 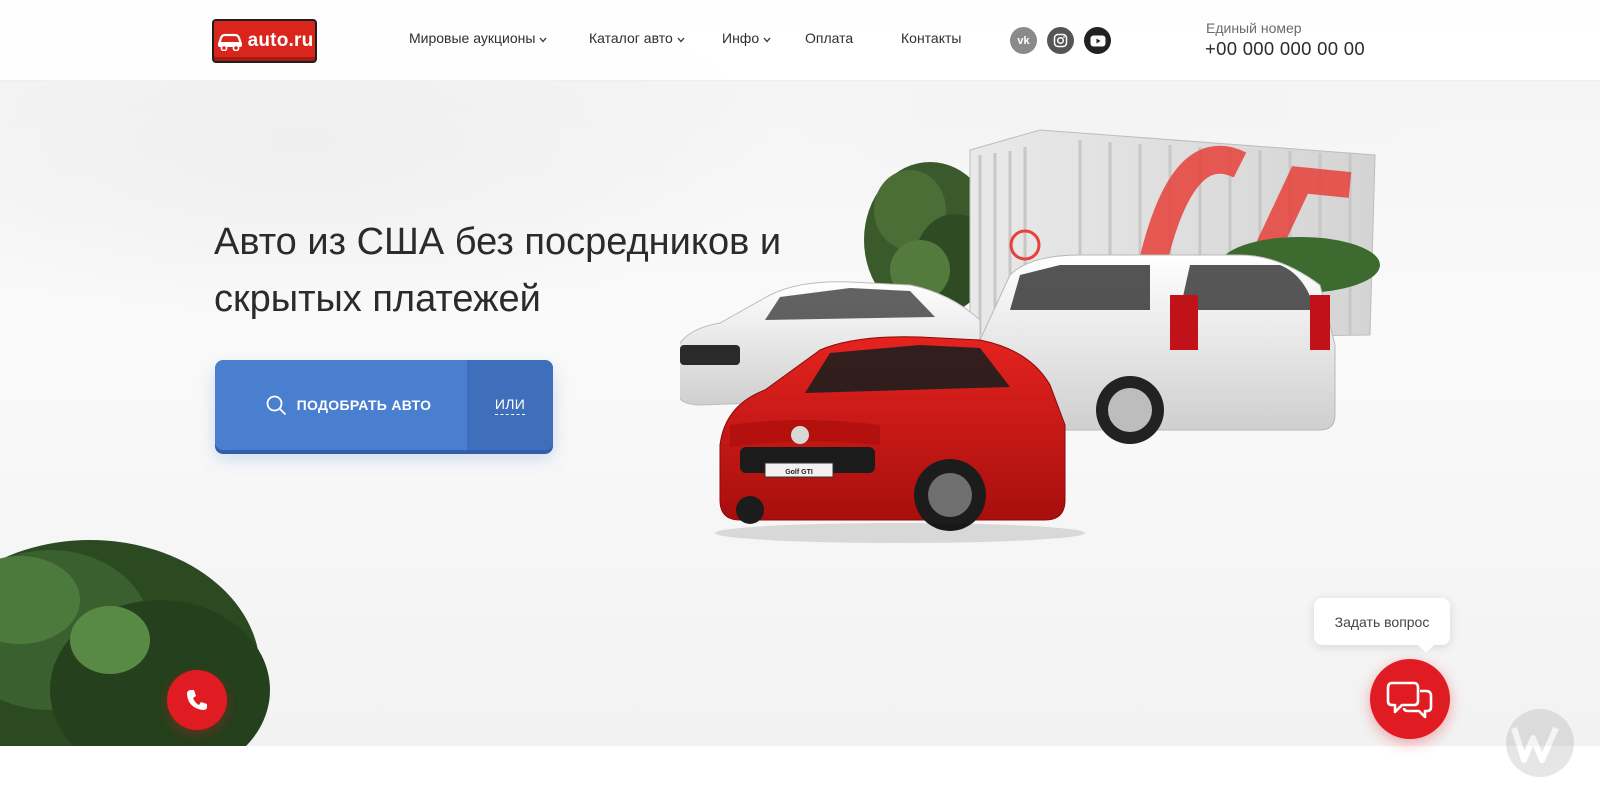 I want to click on nav-item-label: Контакты, so click(x=931, y=38).